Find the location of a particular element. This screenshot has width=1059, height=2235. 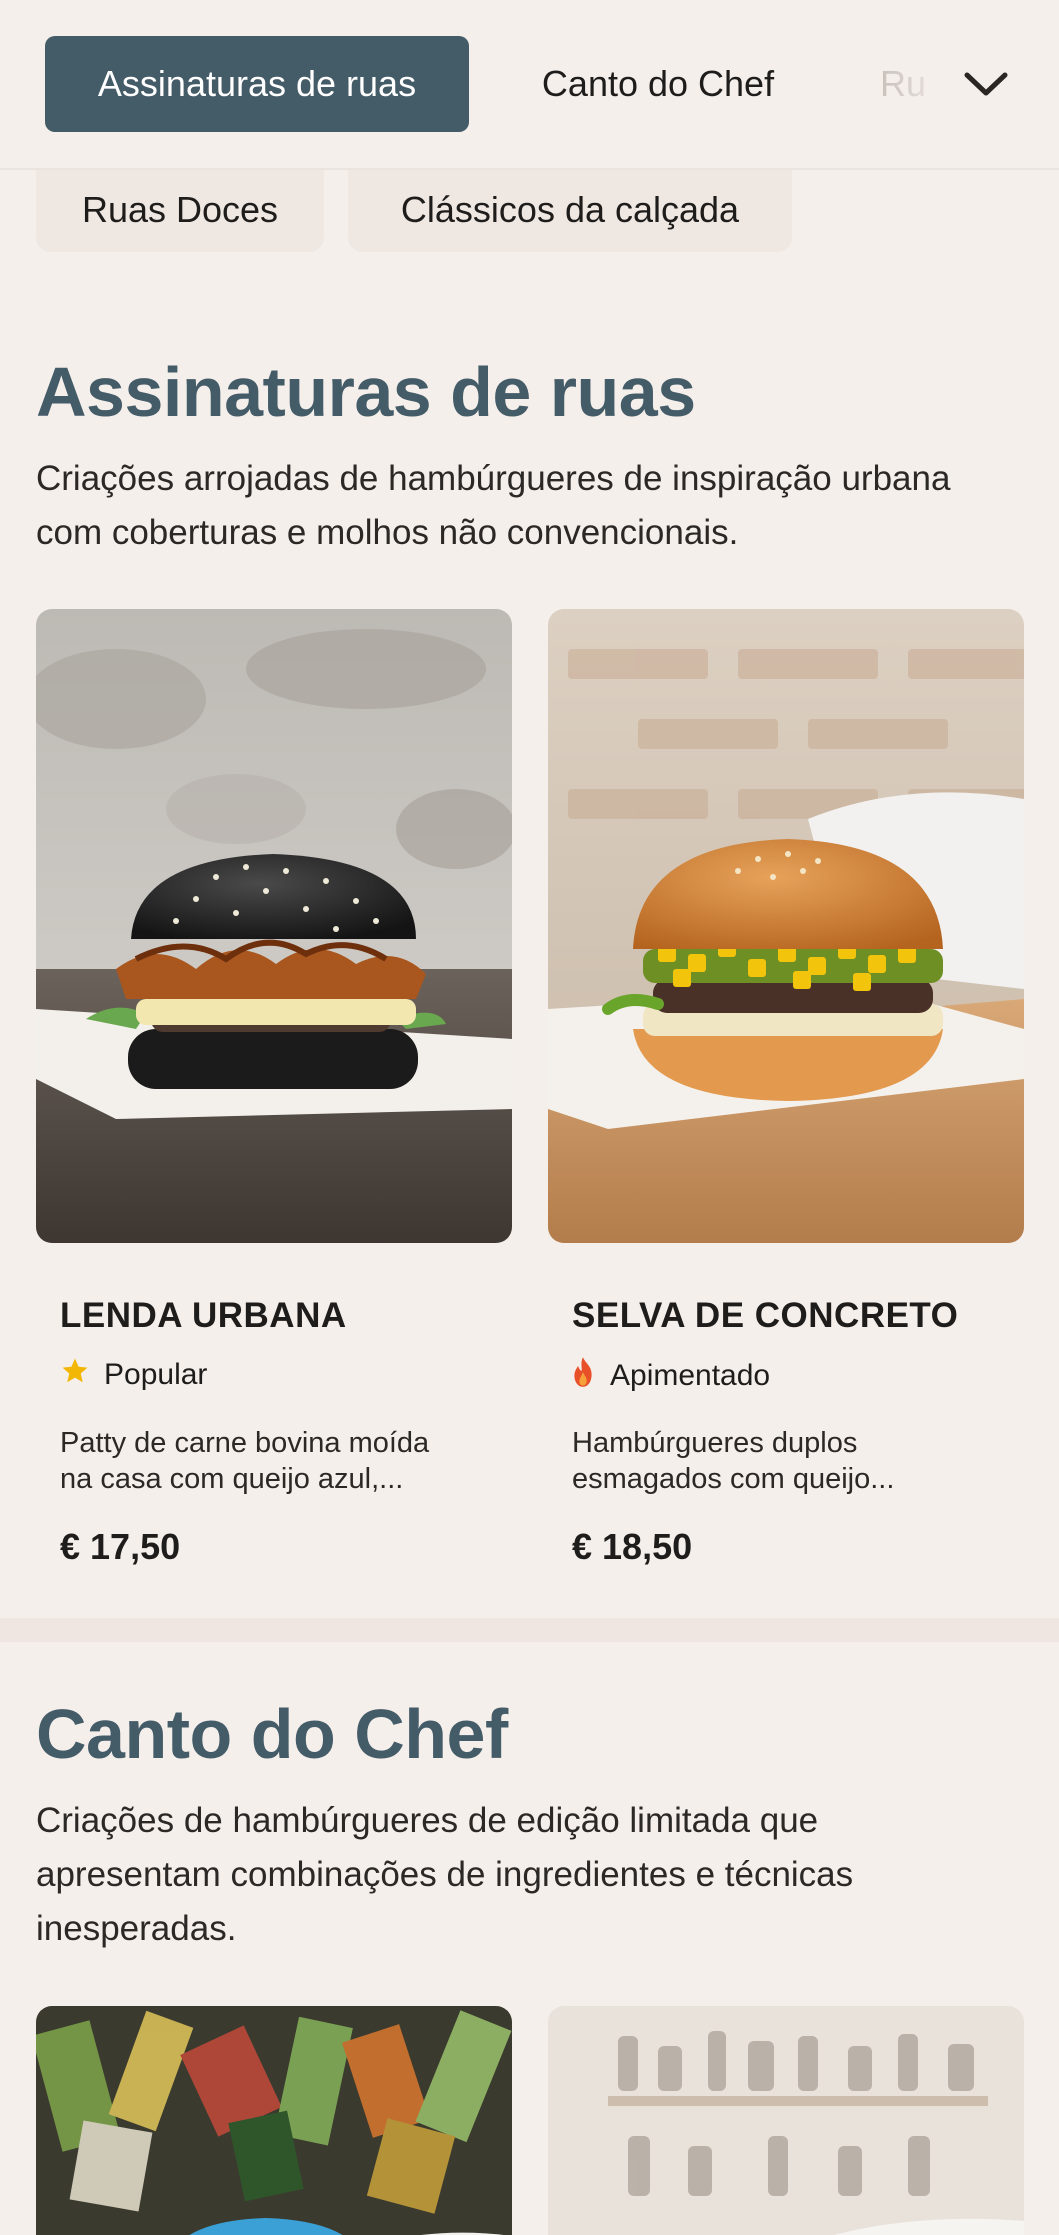

tab-assinaturas-de-ruas: Assinaturas de ruas is located at coordinates (257, 84).